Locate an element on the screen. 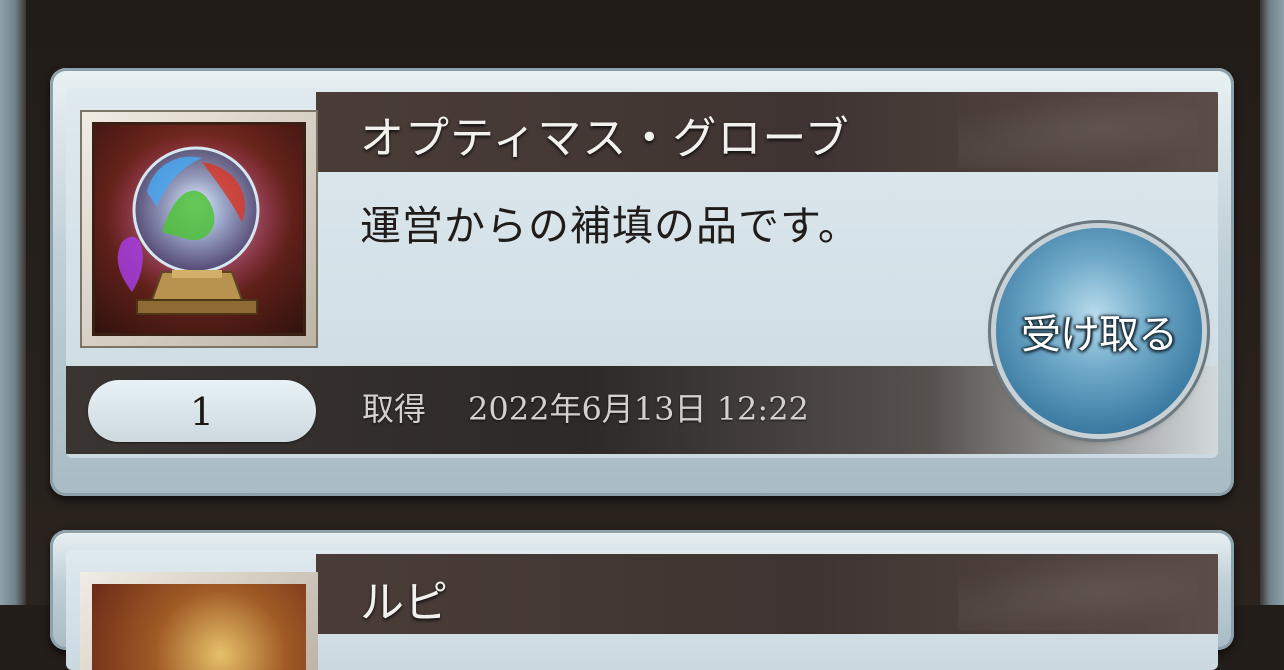 Image resolution: width=1284 pixels, height=670 pixels. receive-button-label: 受け取る is located at coordinates (1099, 335).